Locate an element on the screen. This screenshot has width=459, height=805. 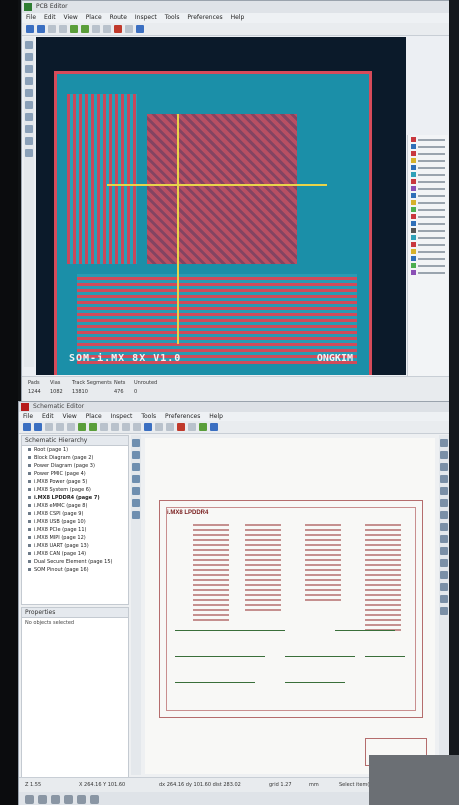
rotate-icon is located at coordinates (159, 427).